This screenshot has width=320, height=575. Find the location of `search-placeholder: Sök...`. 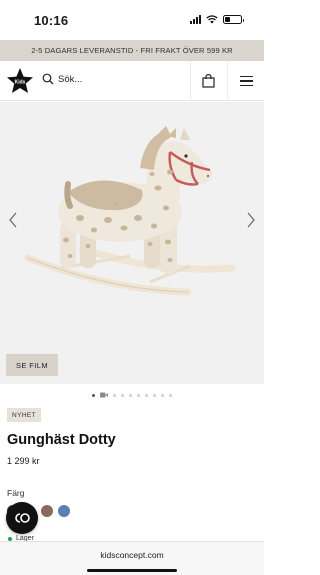

search-placeholder: Sök... is located at coordinates (70, 79).